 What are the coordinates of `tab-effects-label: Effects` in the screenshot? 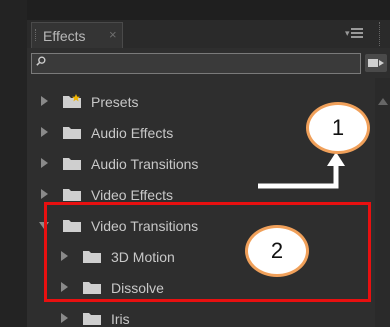 It's located at (64, 36).